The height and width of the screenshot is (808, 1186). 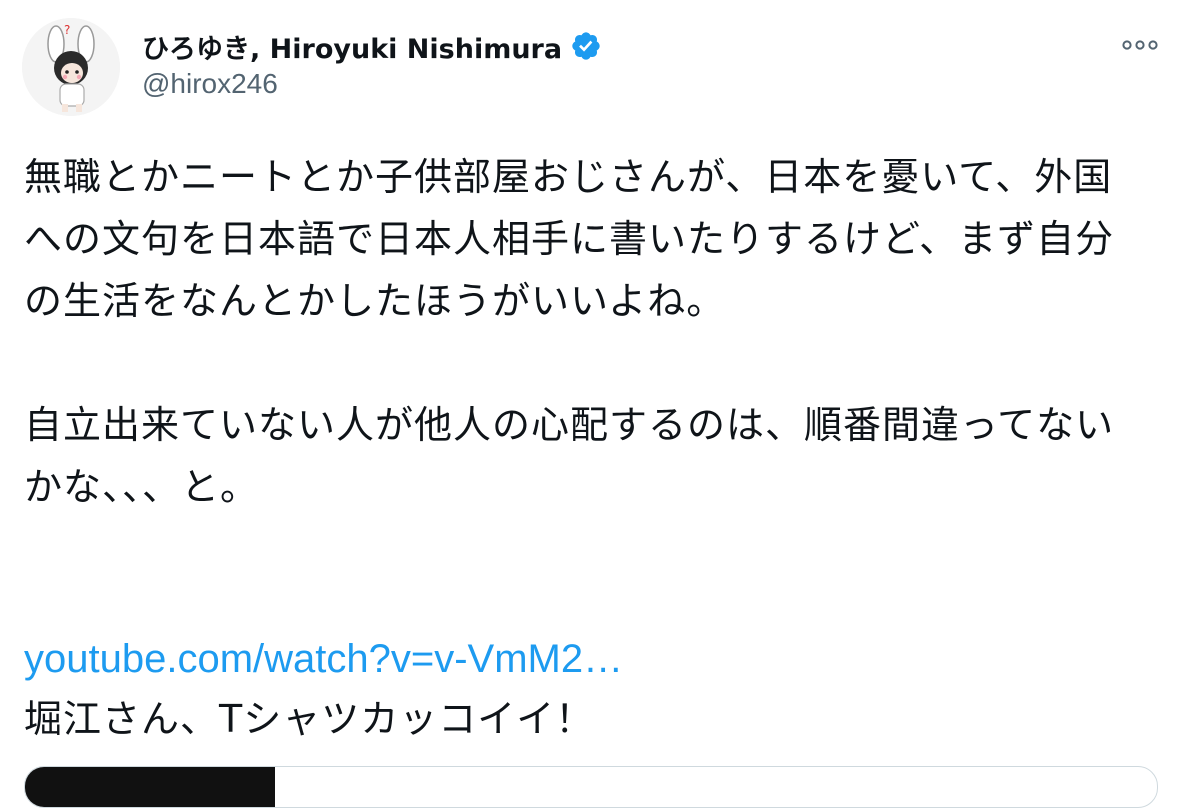 What do you see at coordinates (569, 456) in the screenshot?
I see `tweet-paragraph: 自立出来ていない人が他人の心配するのは、順番間違ってないかな、、、と。` at bounding box center [569, 456].